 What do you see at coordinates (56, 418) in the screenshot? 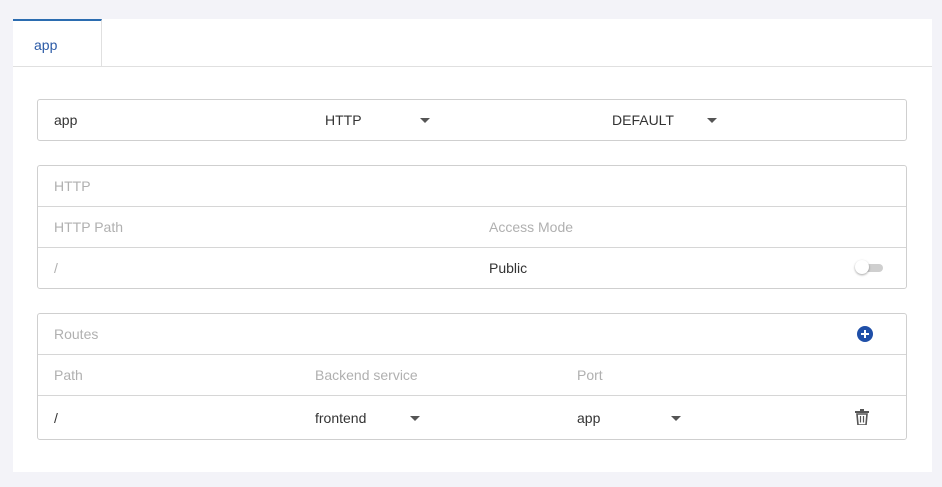
I see `route-path-value: /` at bounding box center [56, 418].